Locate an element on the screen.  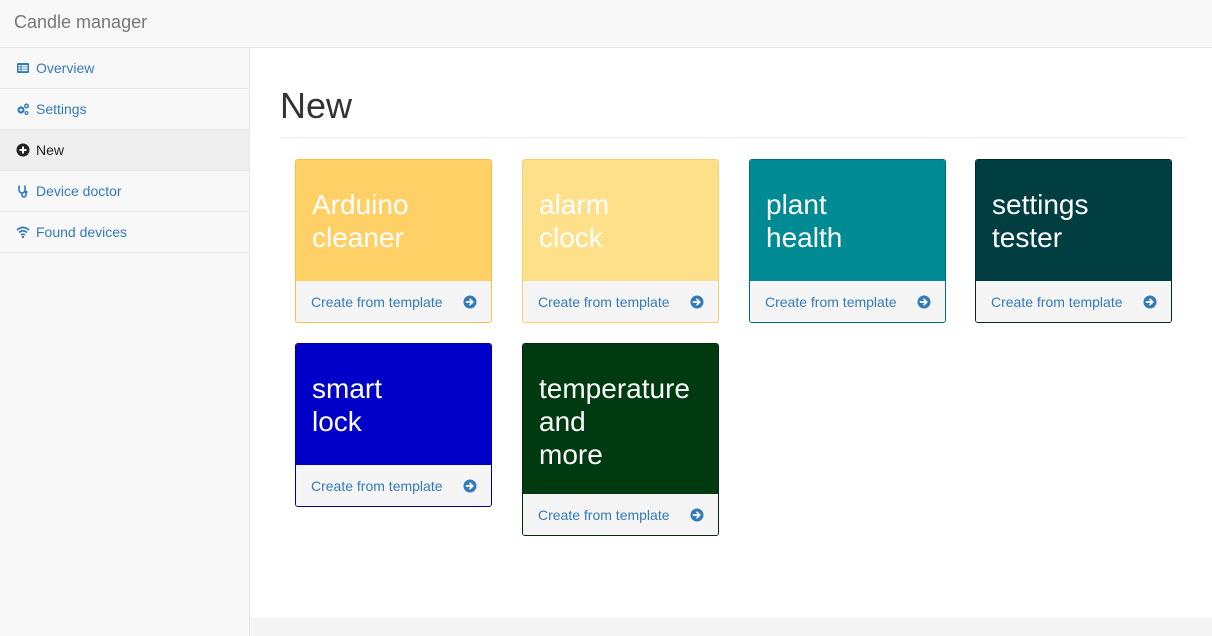
card-header: temperature and more is located at coordinates (620, 419).